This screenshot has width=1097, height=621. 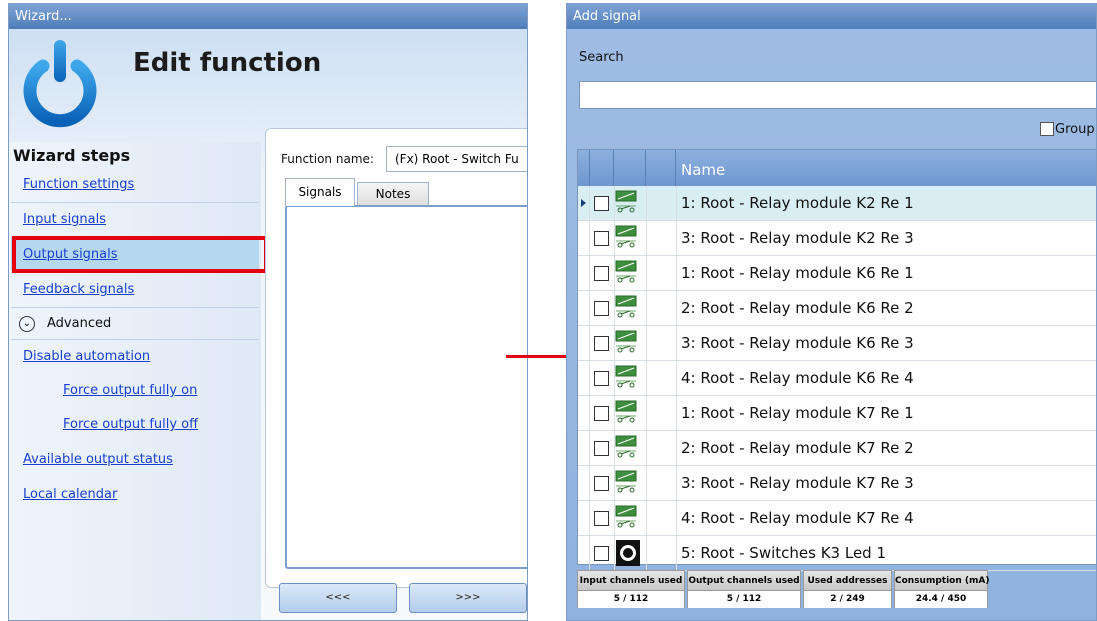 What do you see at coordinates (468, 598) in the screenshot?
I see `next-button: >>>` at bounding box center [468, 598].